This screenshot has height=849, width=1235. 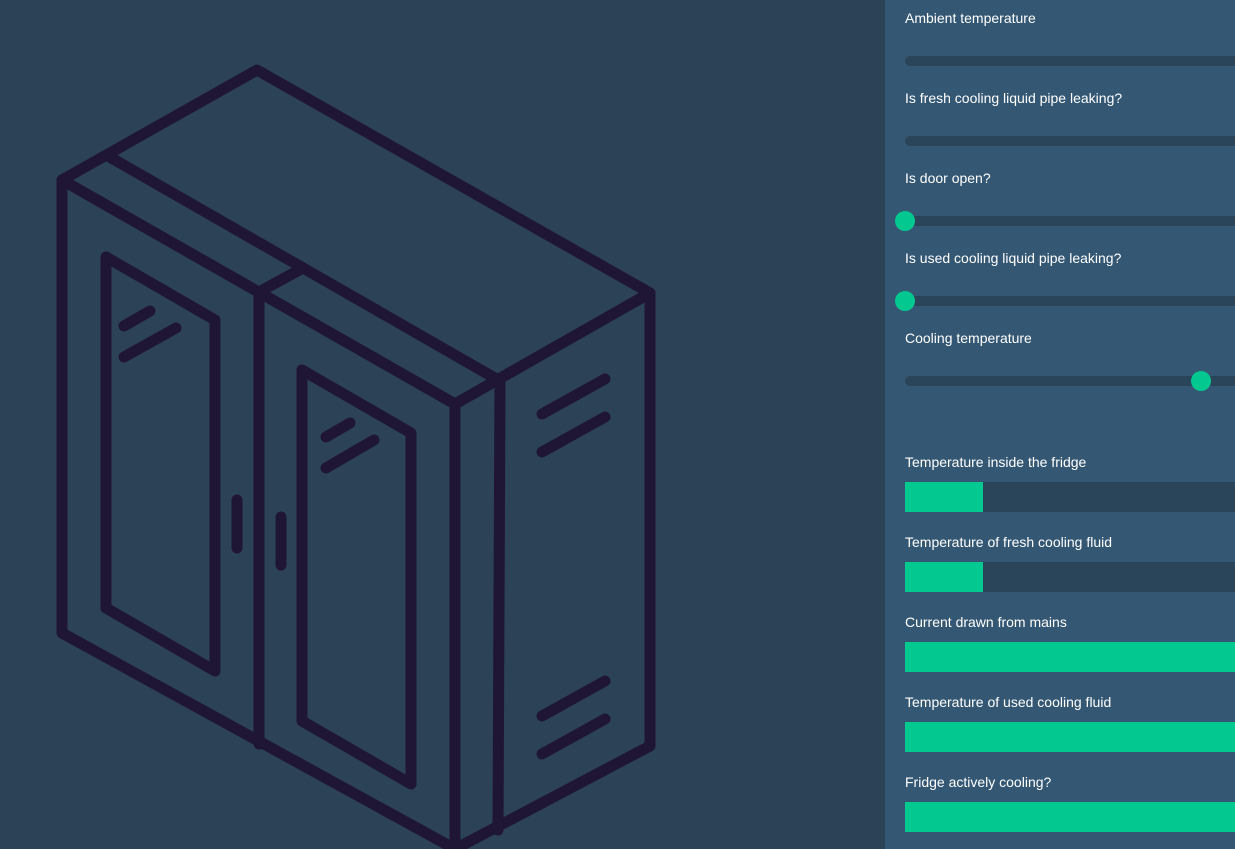 I want to click on used-pipe-leaking-slider, so click(x=1065, y=301).